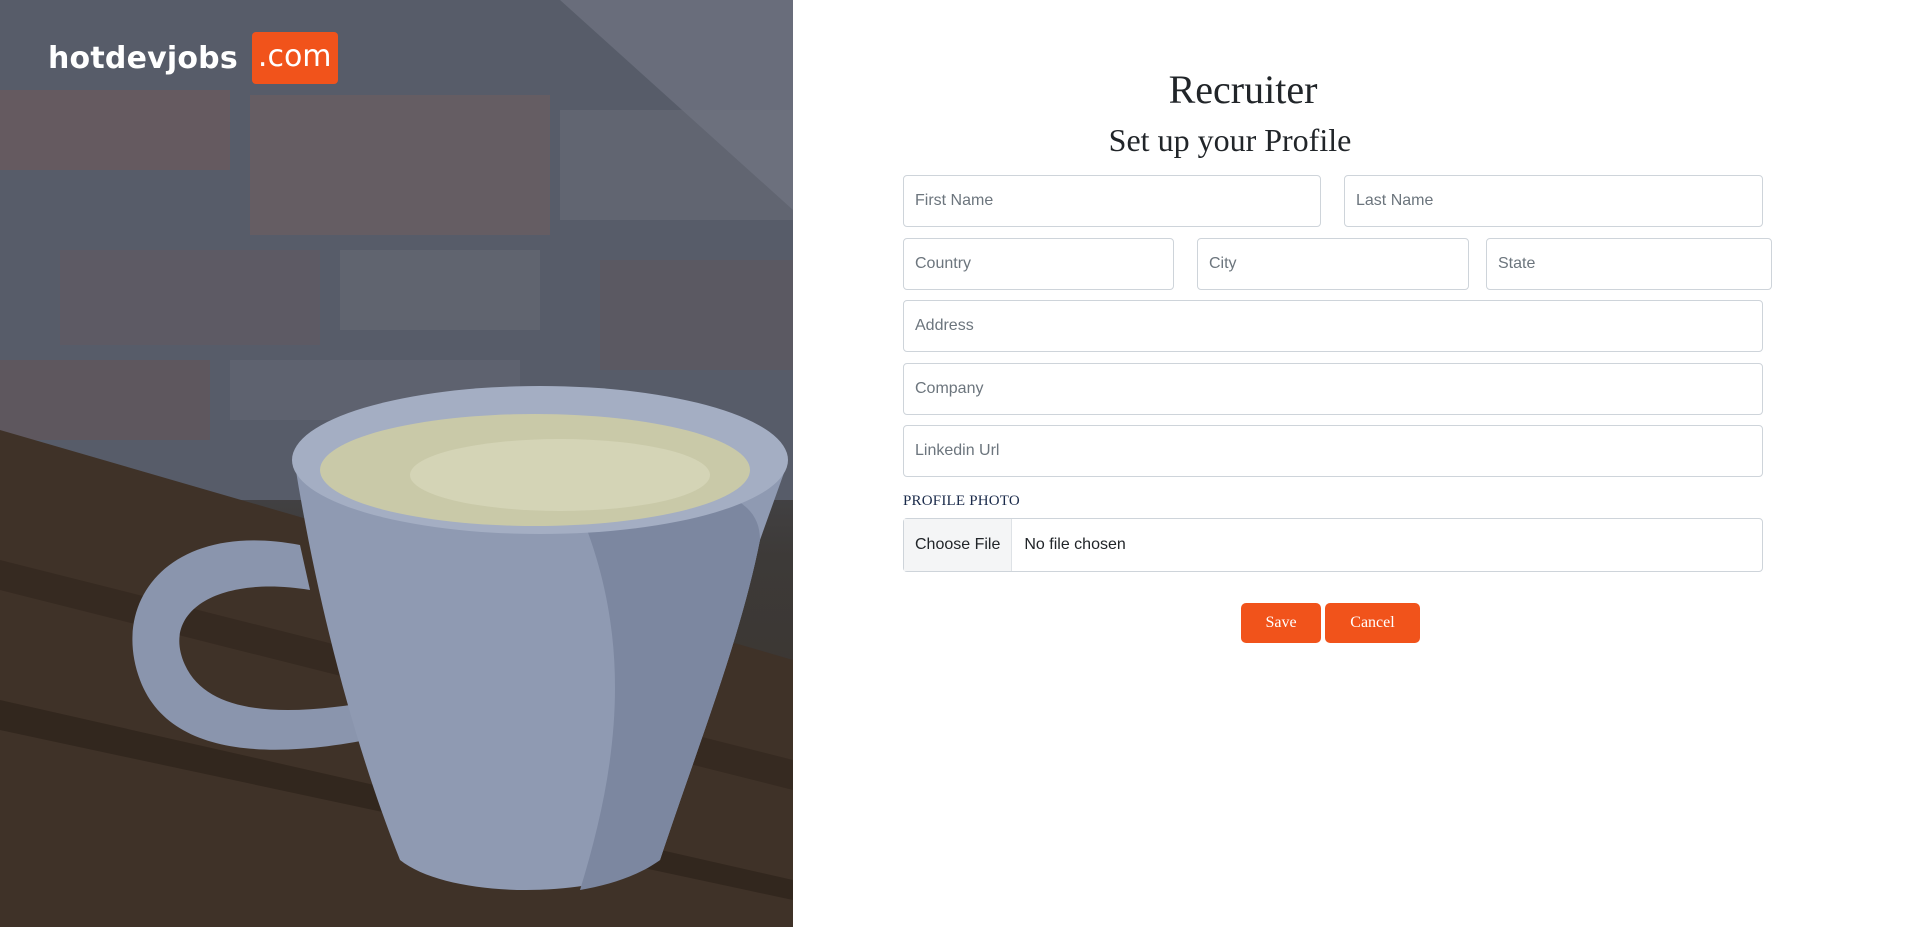 The image size is (1920, 927). What do you see at coordinates (1230, 140) in the screenshot?
I see `page-subtitle: Set up your Profile` at bounding box center [1230, 140].